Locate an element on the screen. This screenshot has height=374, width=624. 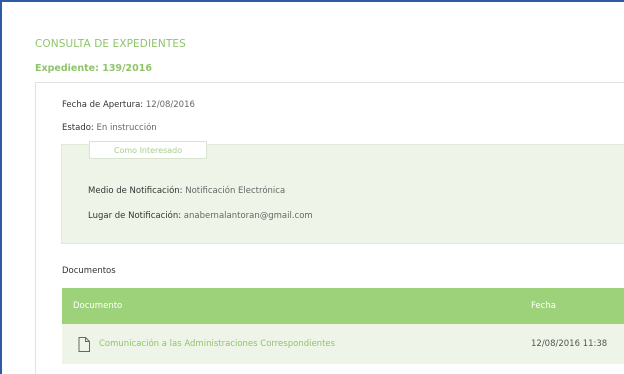
estado-row: Estado: En instrucción is located at coordinates (109, 128).